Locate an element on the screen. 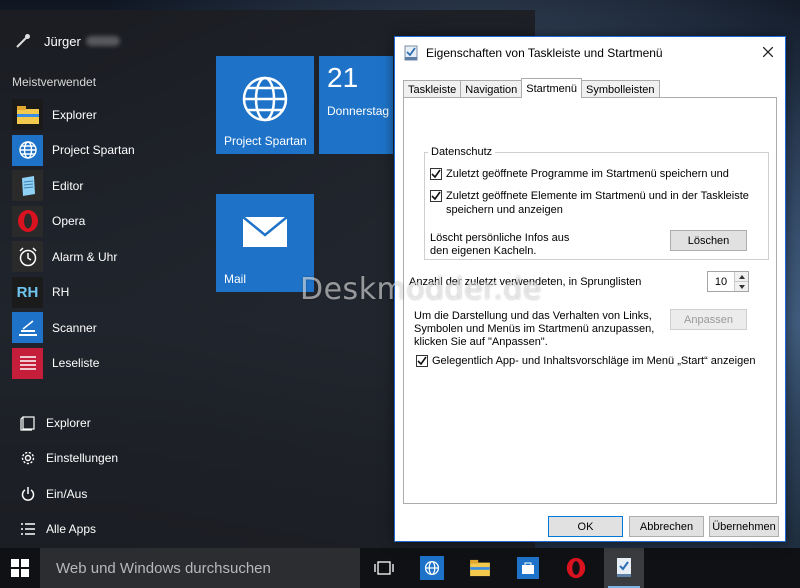 Image resolution: width=800 pixels, height=588 pixels. most-used-heading: Meistverwendet is located at coordinates (54, 82).